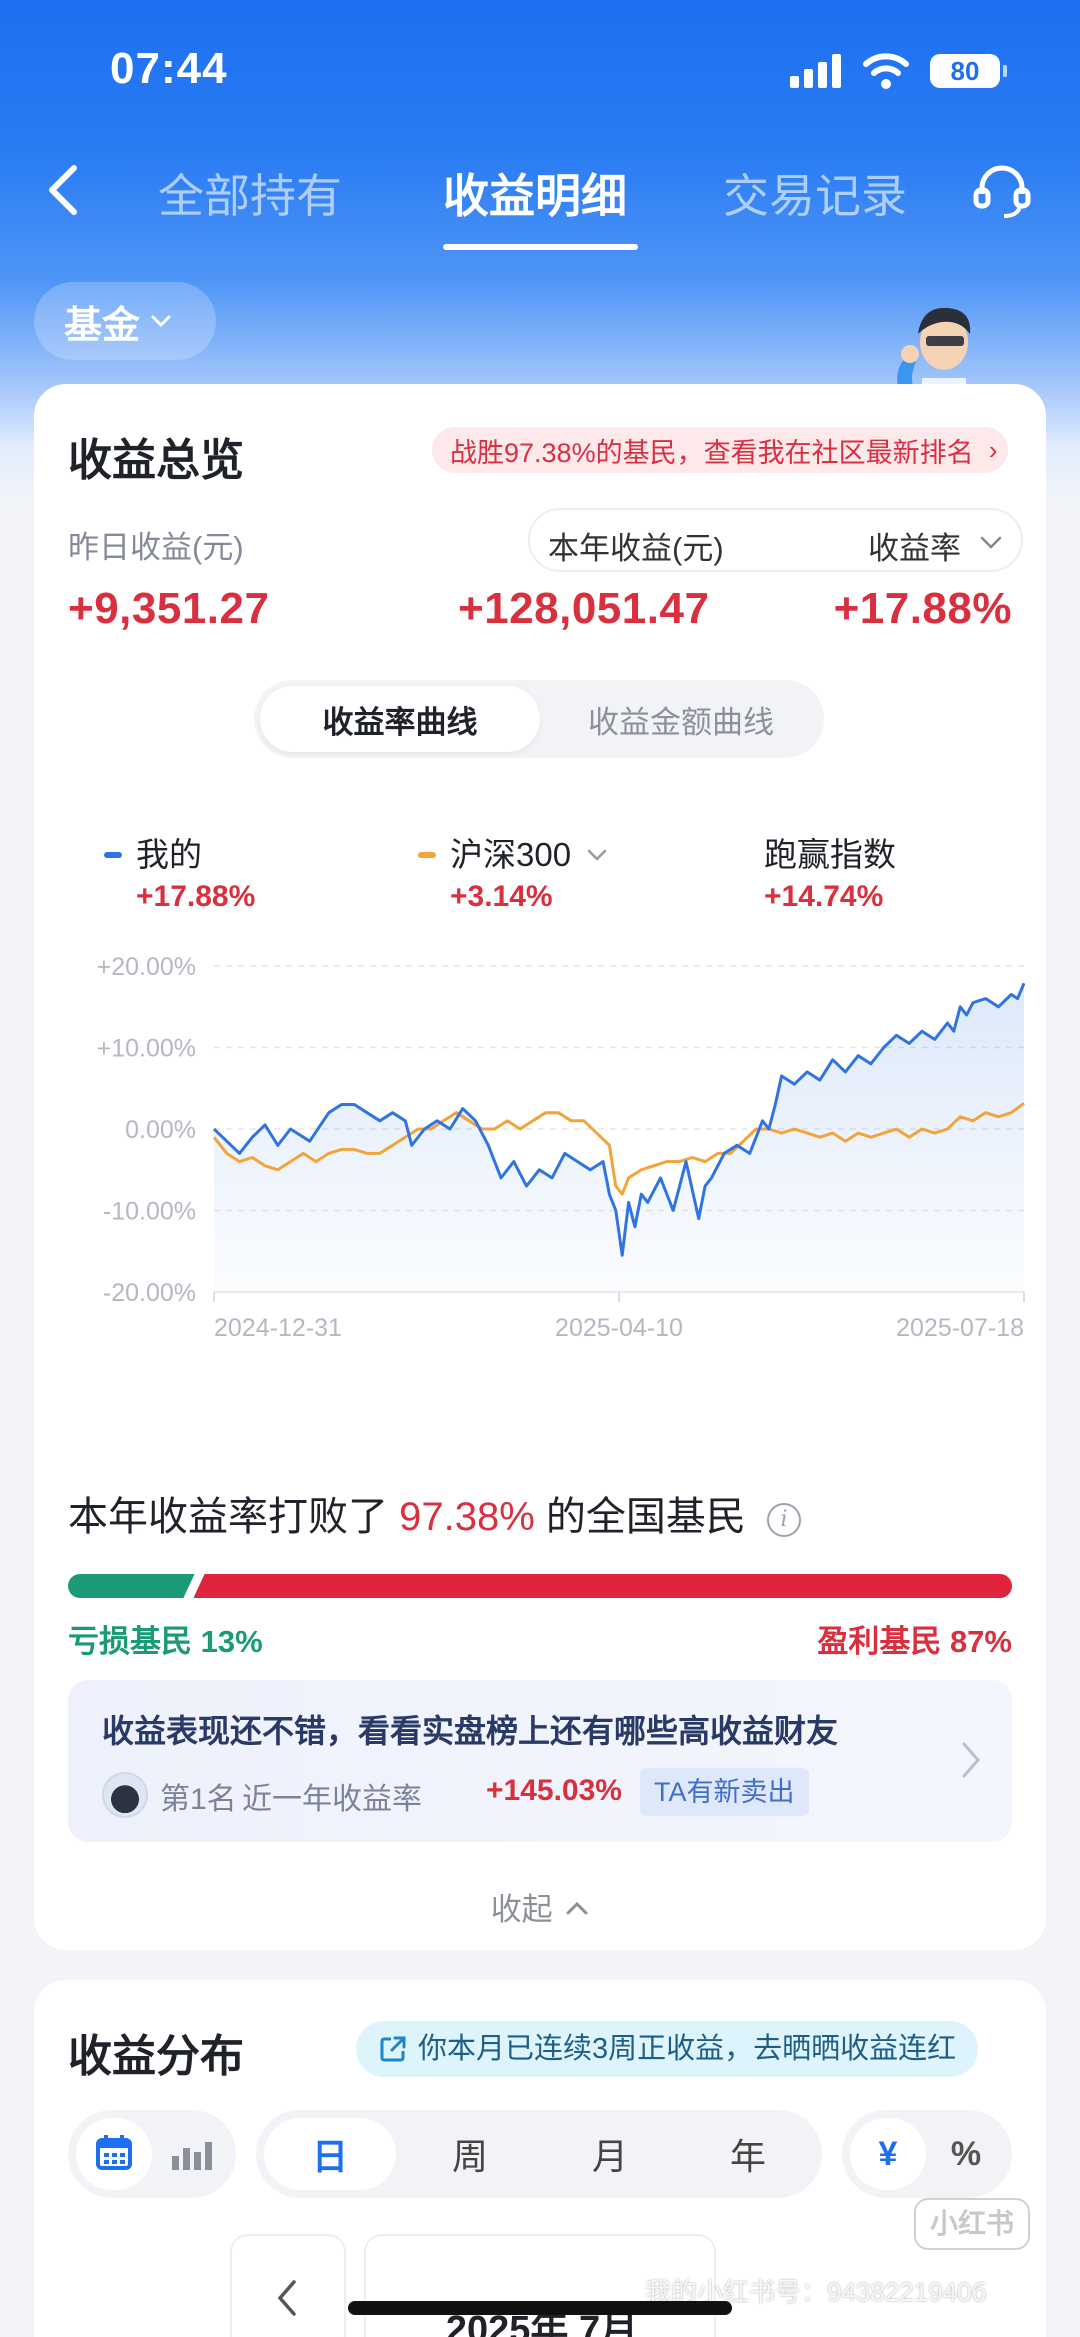 The height and width of the screenshot is (2337, 1080). Describe the element at coordinates (196, 896) in the screenshot. I see `mine-legend-value: +17.88%` at that location.